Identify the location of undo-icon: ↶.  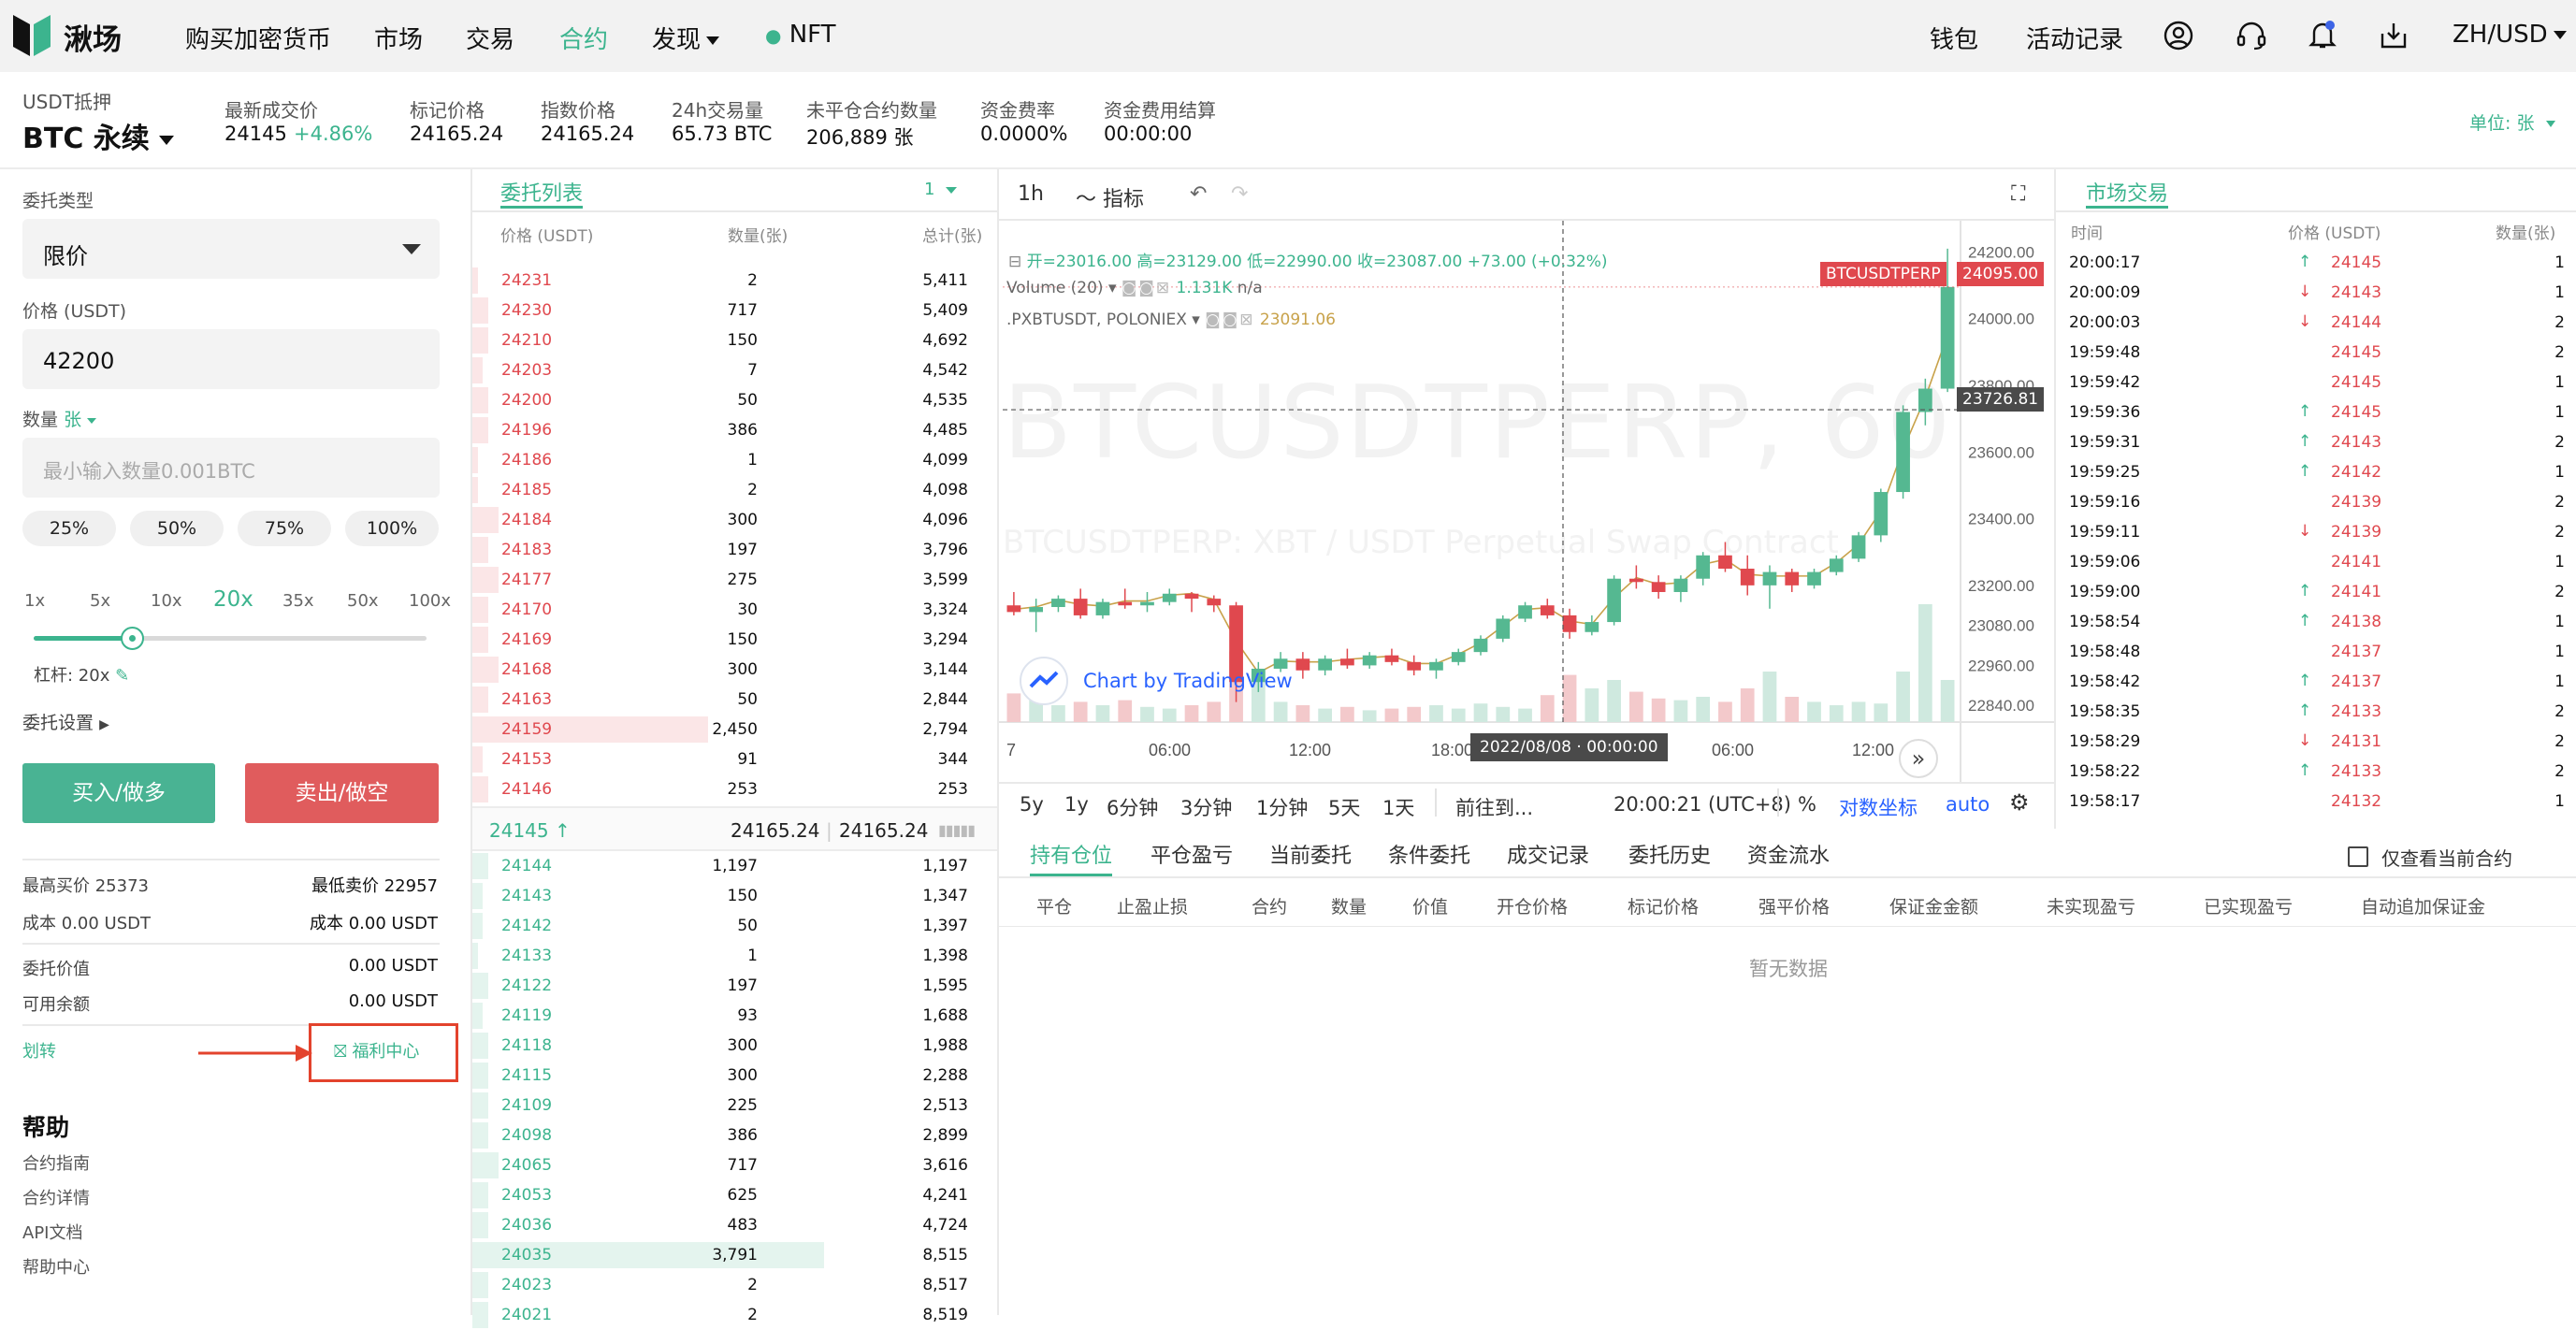
(1198, 194).